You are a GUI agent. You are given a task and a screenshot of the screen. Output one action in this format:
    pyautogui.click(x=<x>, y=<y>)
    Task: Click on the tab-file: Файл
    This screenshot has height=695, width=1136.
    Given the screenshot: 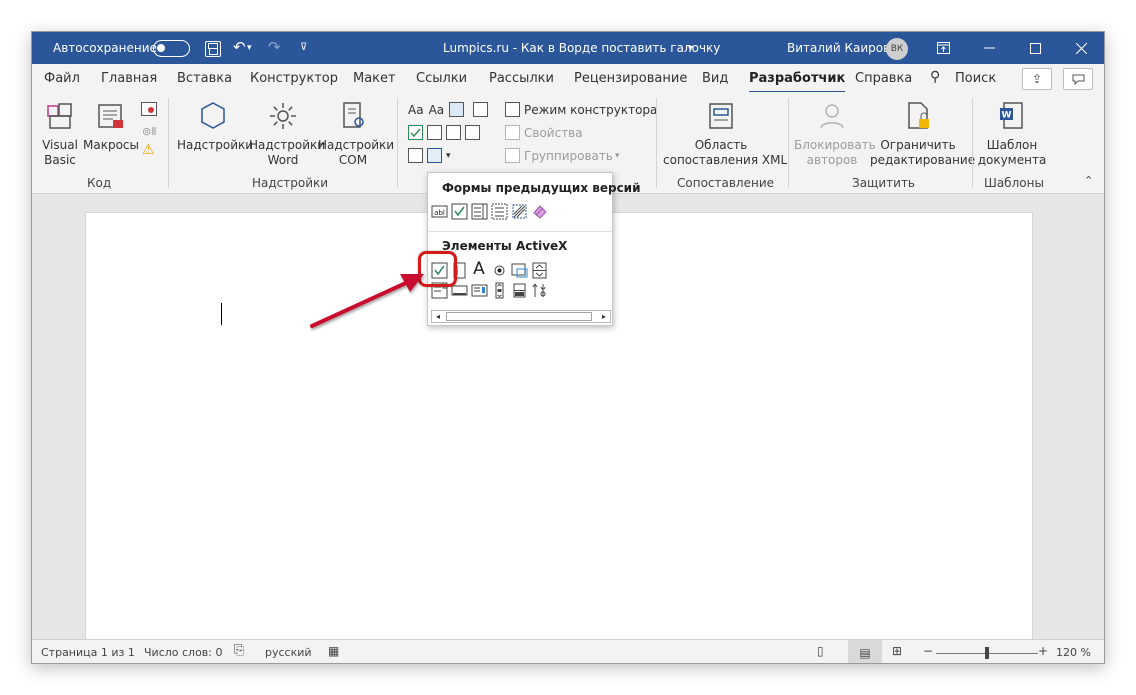 What is the action you would take?
    pyautogui.click(x=62, y=78)
    